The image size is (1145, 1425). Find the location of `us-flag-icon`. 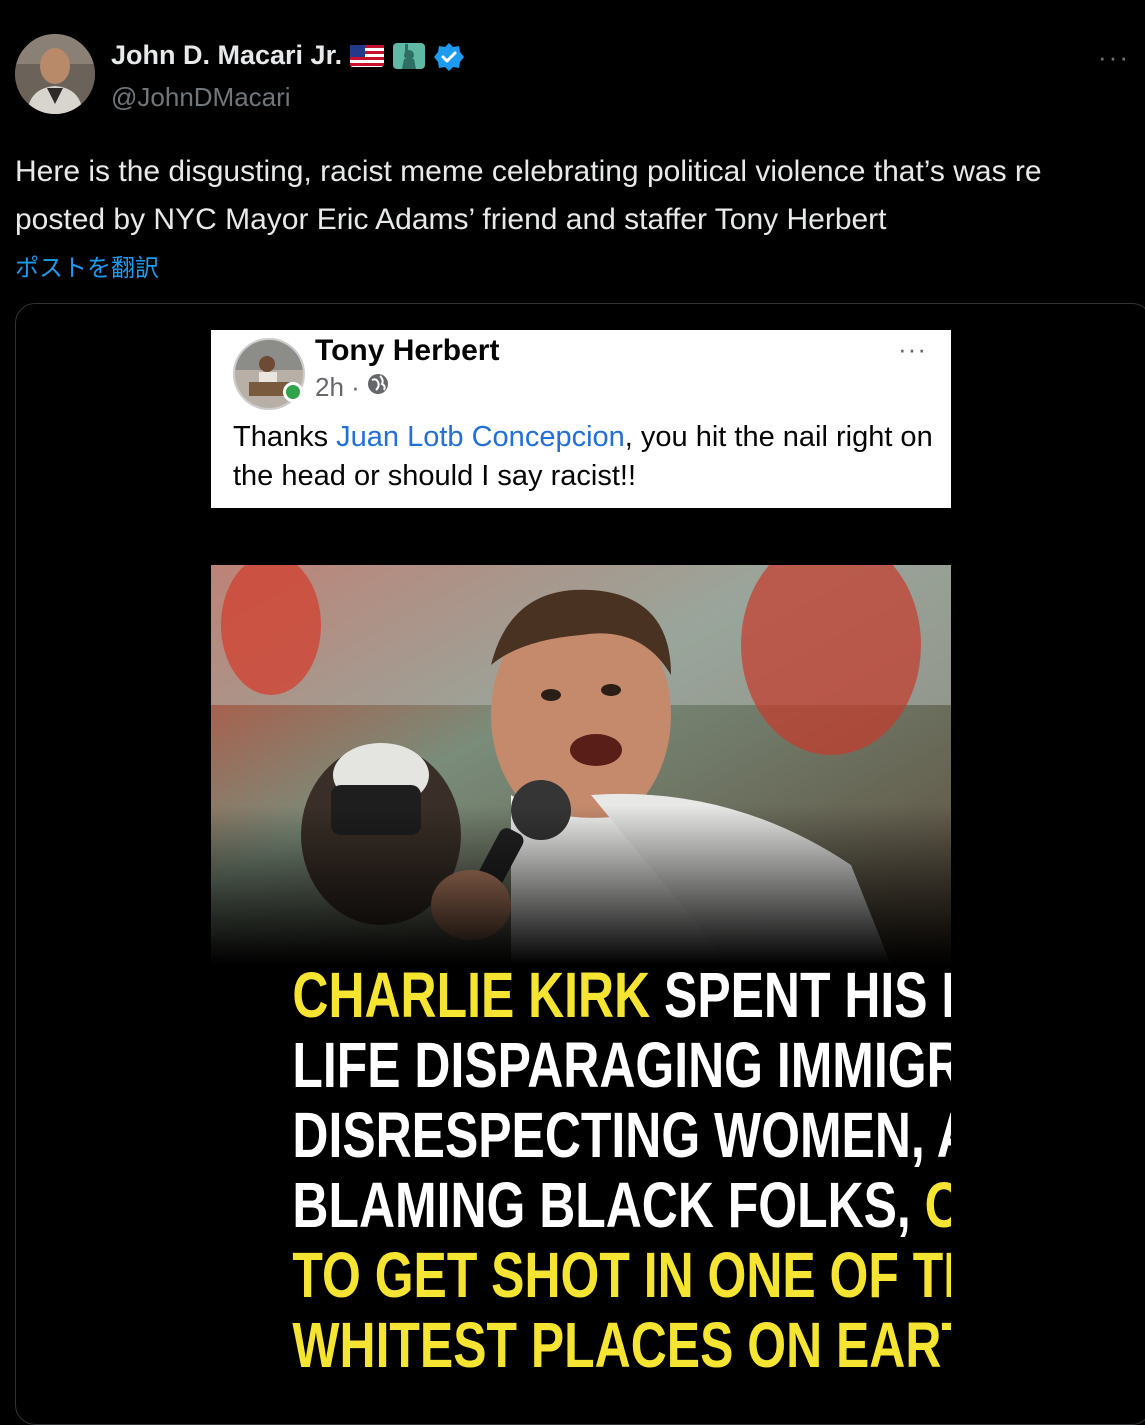

us-flag-icon is located at coordinates (367, 56).